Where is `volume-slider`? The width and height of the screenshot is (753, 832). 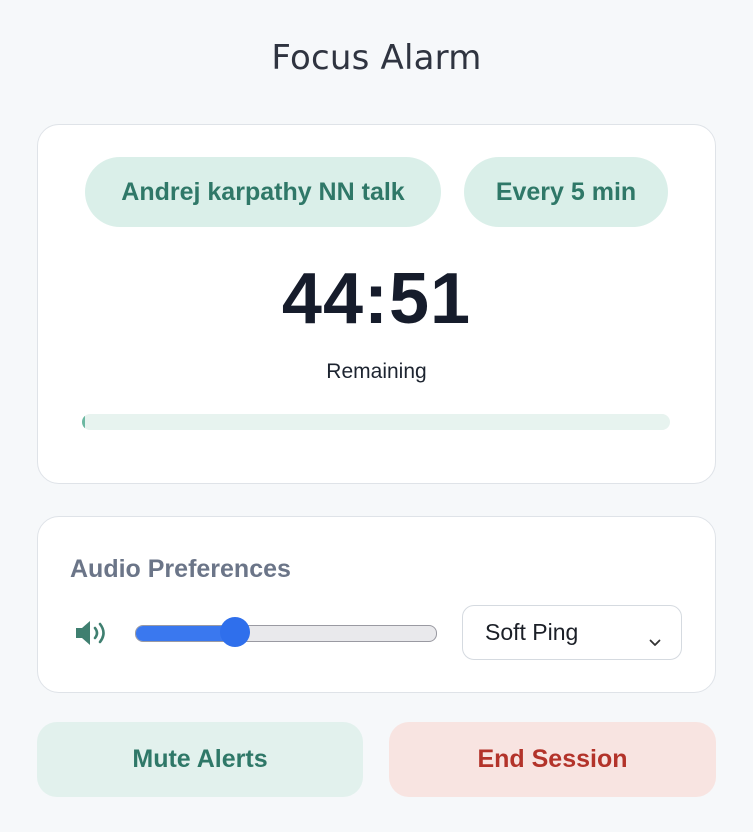
volume-slider is located at coordinates (286, 632).